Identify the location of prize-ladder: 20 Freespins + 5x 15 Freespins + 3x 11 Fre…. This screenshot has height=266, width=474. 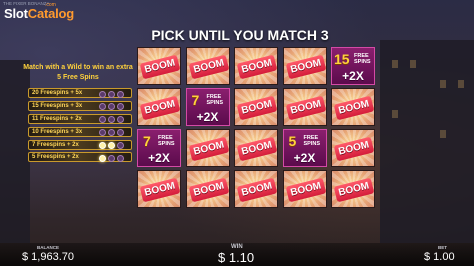
(80, 126).